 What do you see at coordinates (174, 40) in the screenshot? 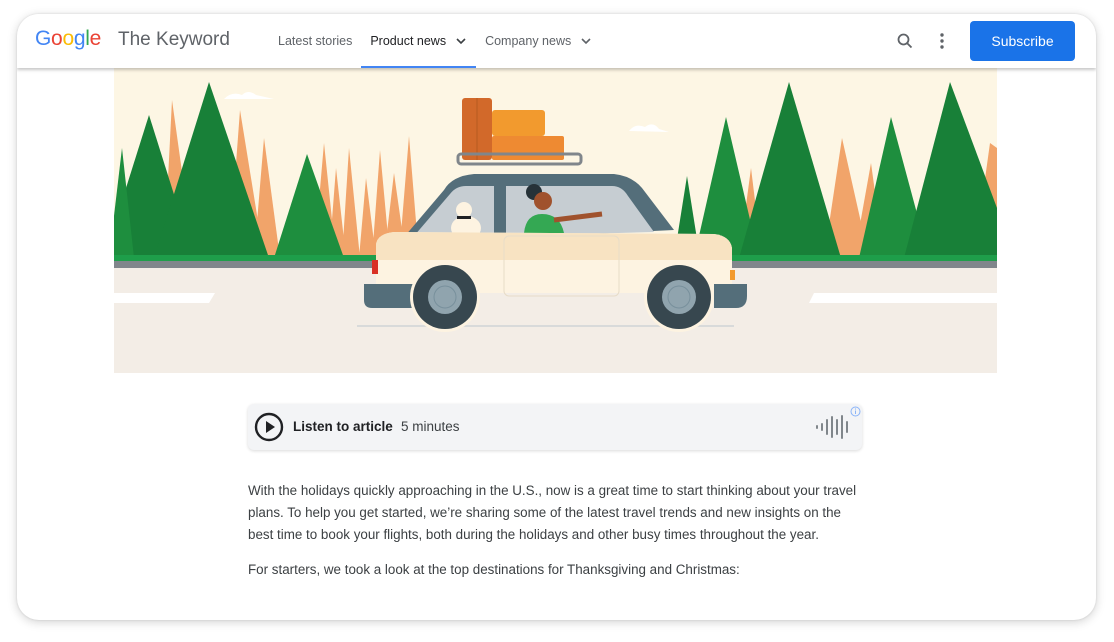
I see `site-brand: The Keyword` at bounding box center [174, 40].